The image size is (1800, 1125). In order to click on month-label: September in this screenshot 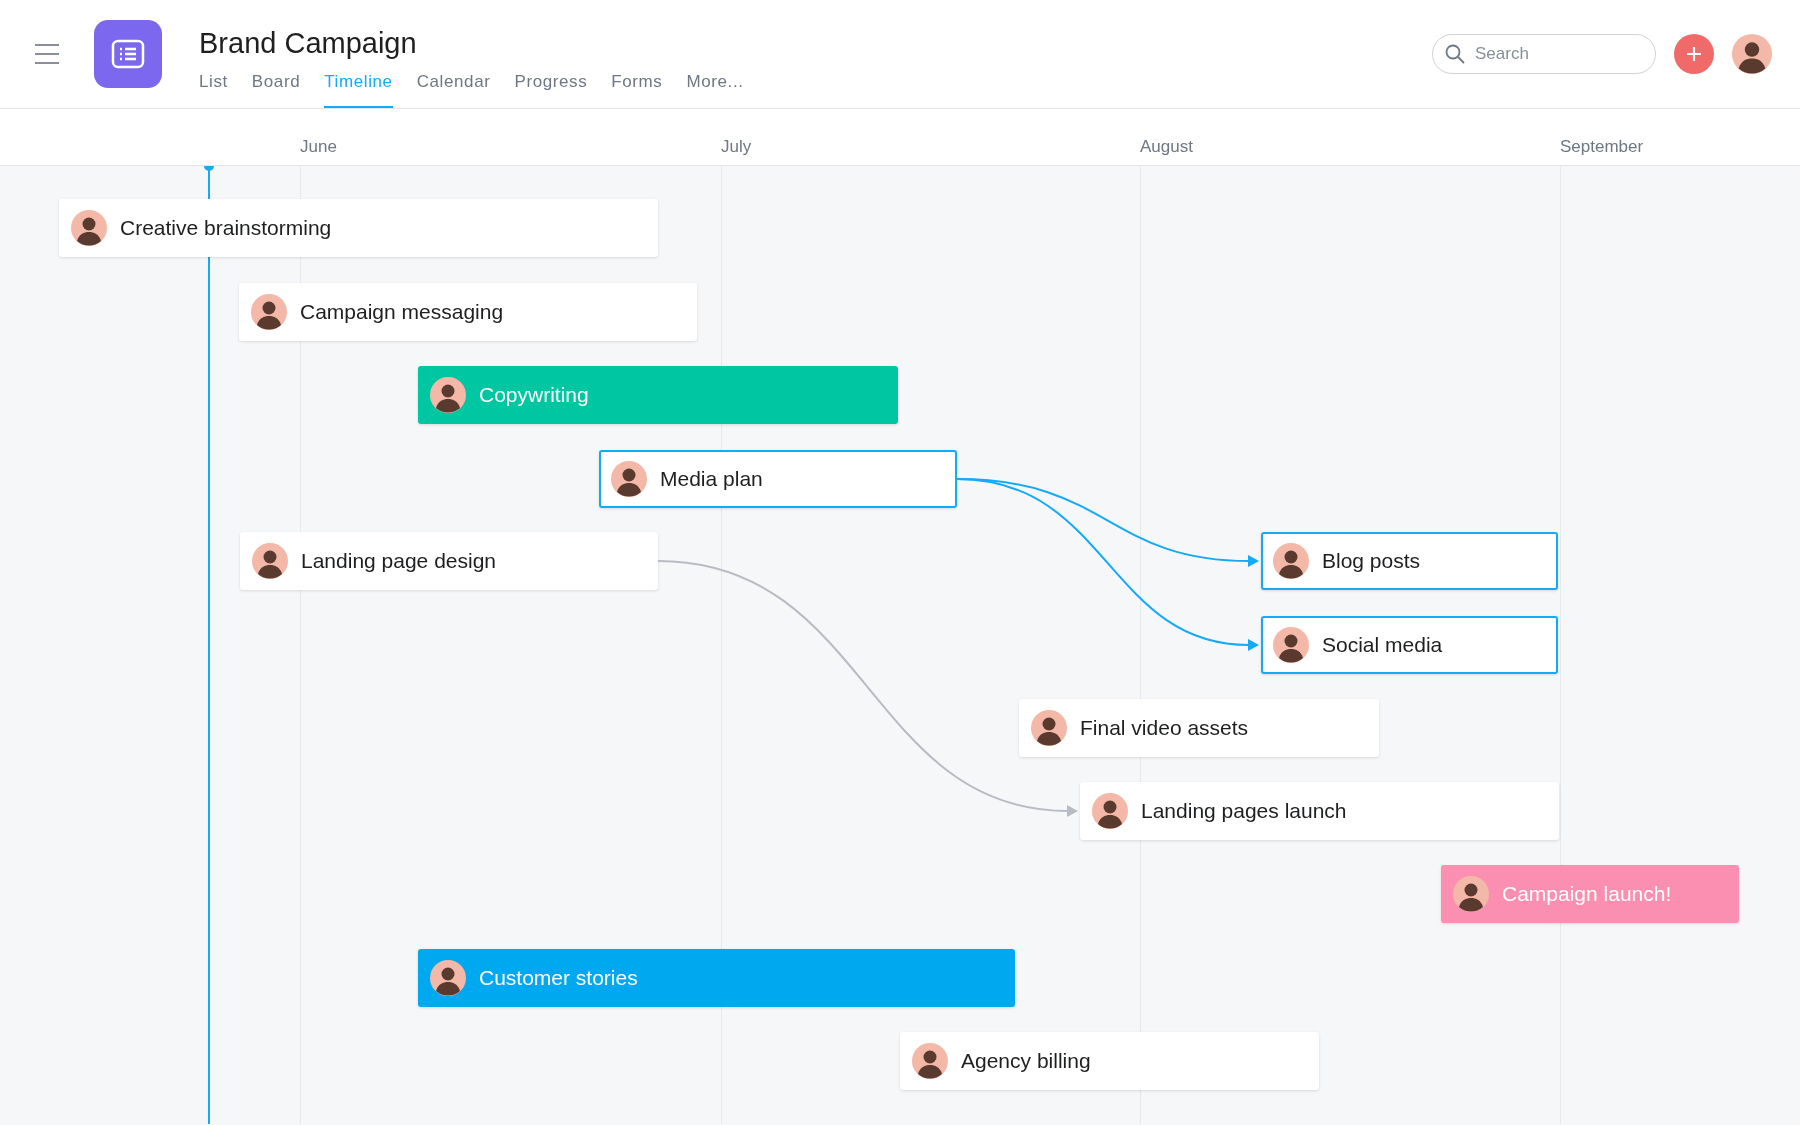, I will do `click(1602, 147)`.